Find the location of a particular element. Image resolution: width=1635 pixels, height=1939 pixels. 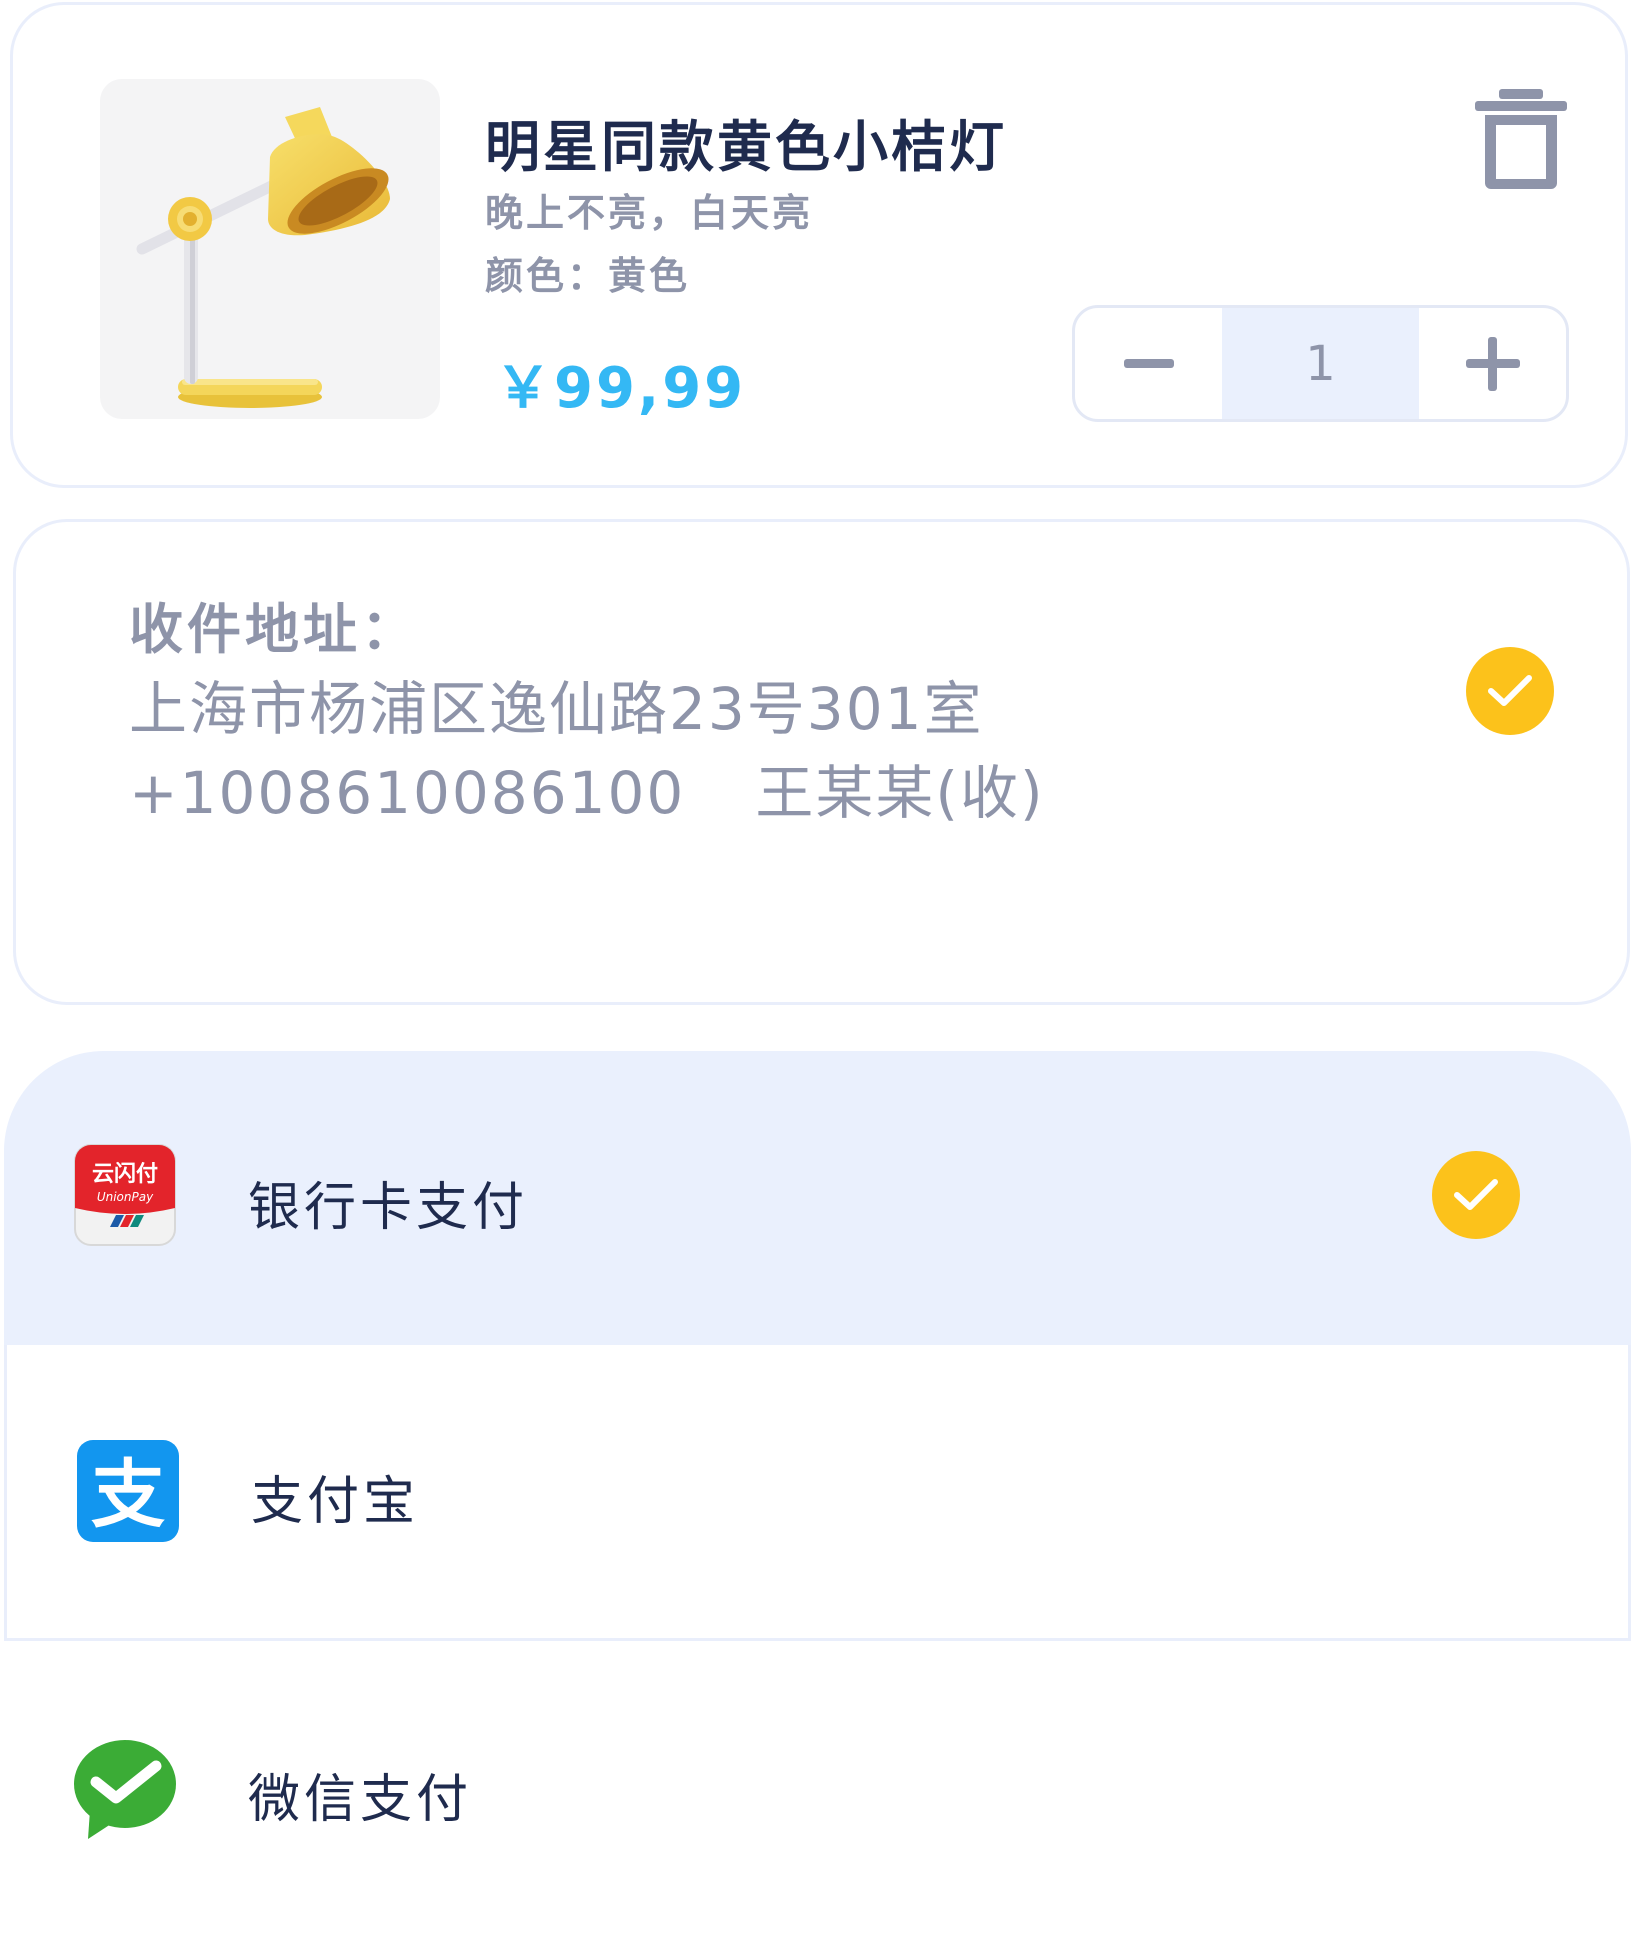

plus-icon is located at coordinates (1492, 363).